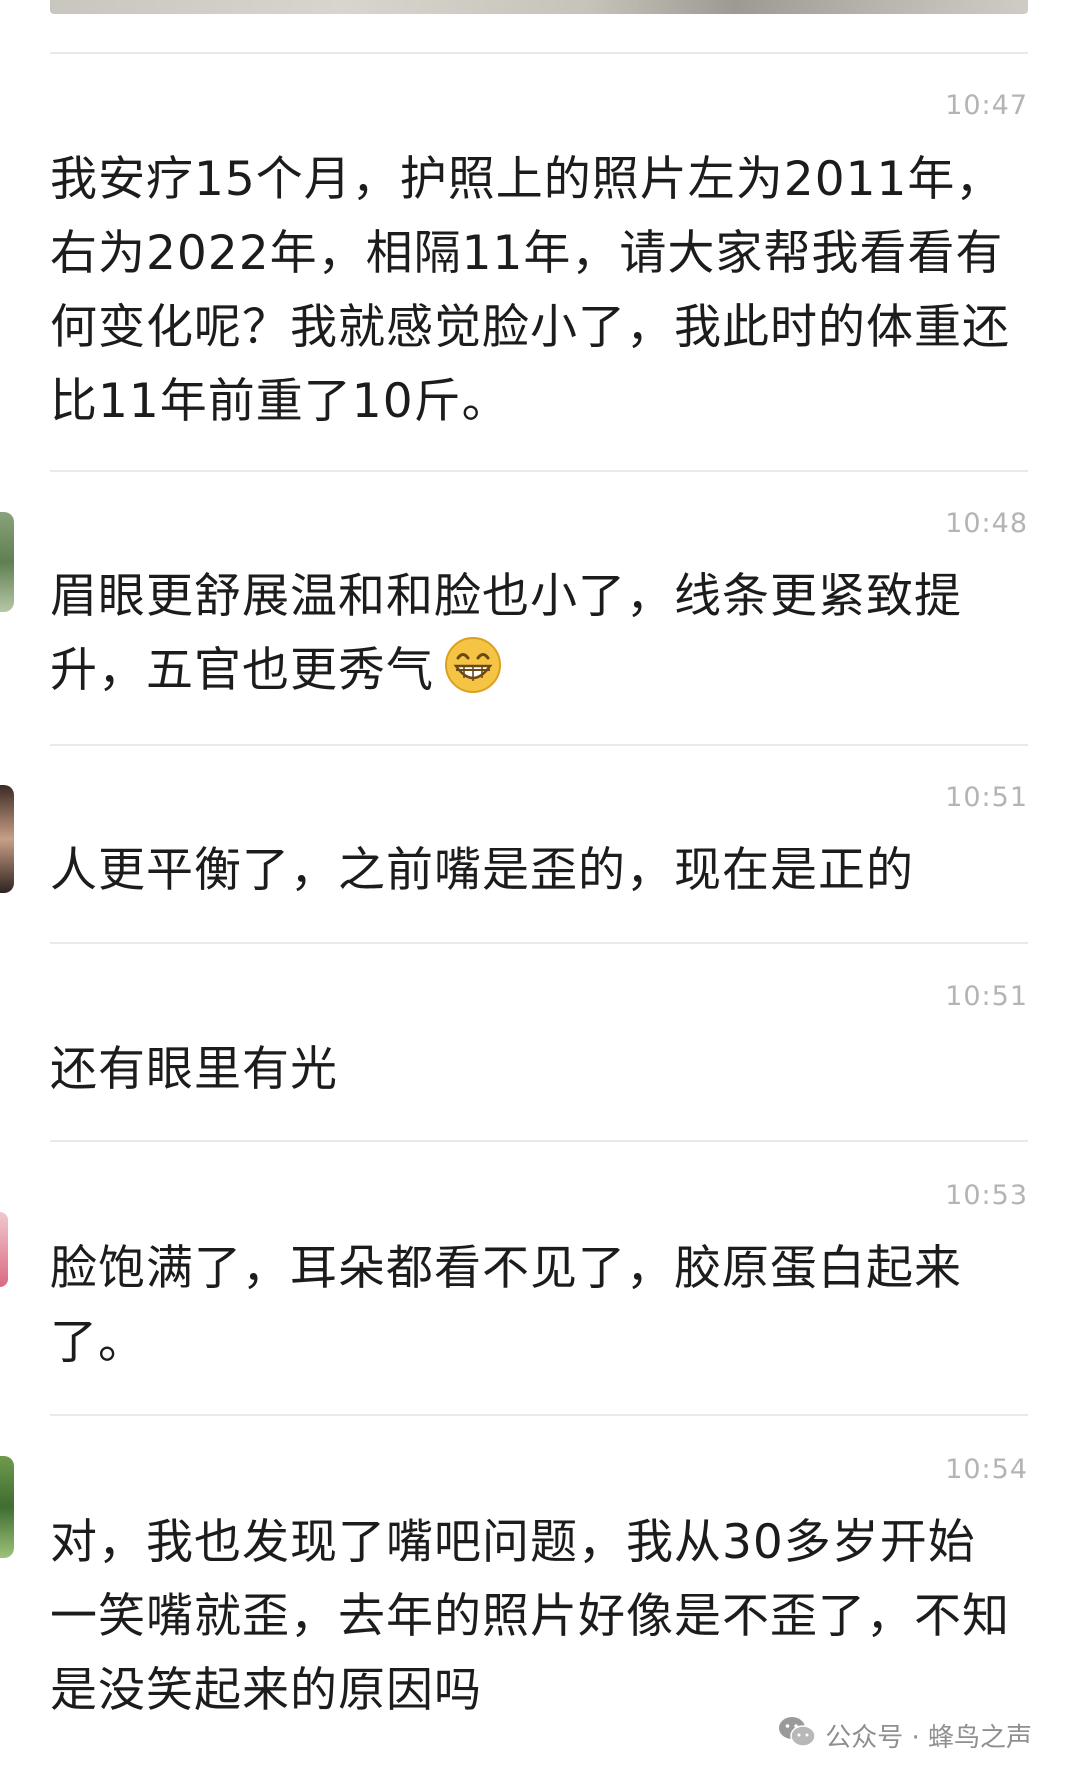  Describe the element at coordinates (986, 523) in the screenshot. I see `comment-timestamp: 10:48` at that location.